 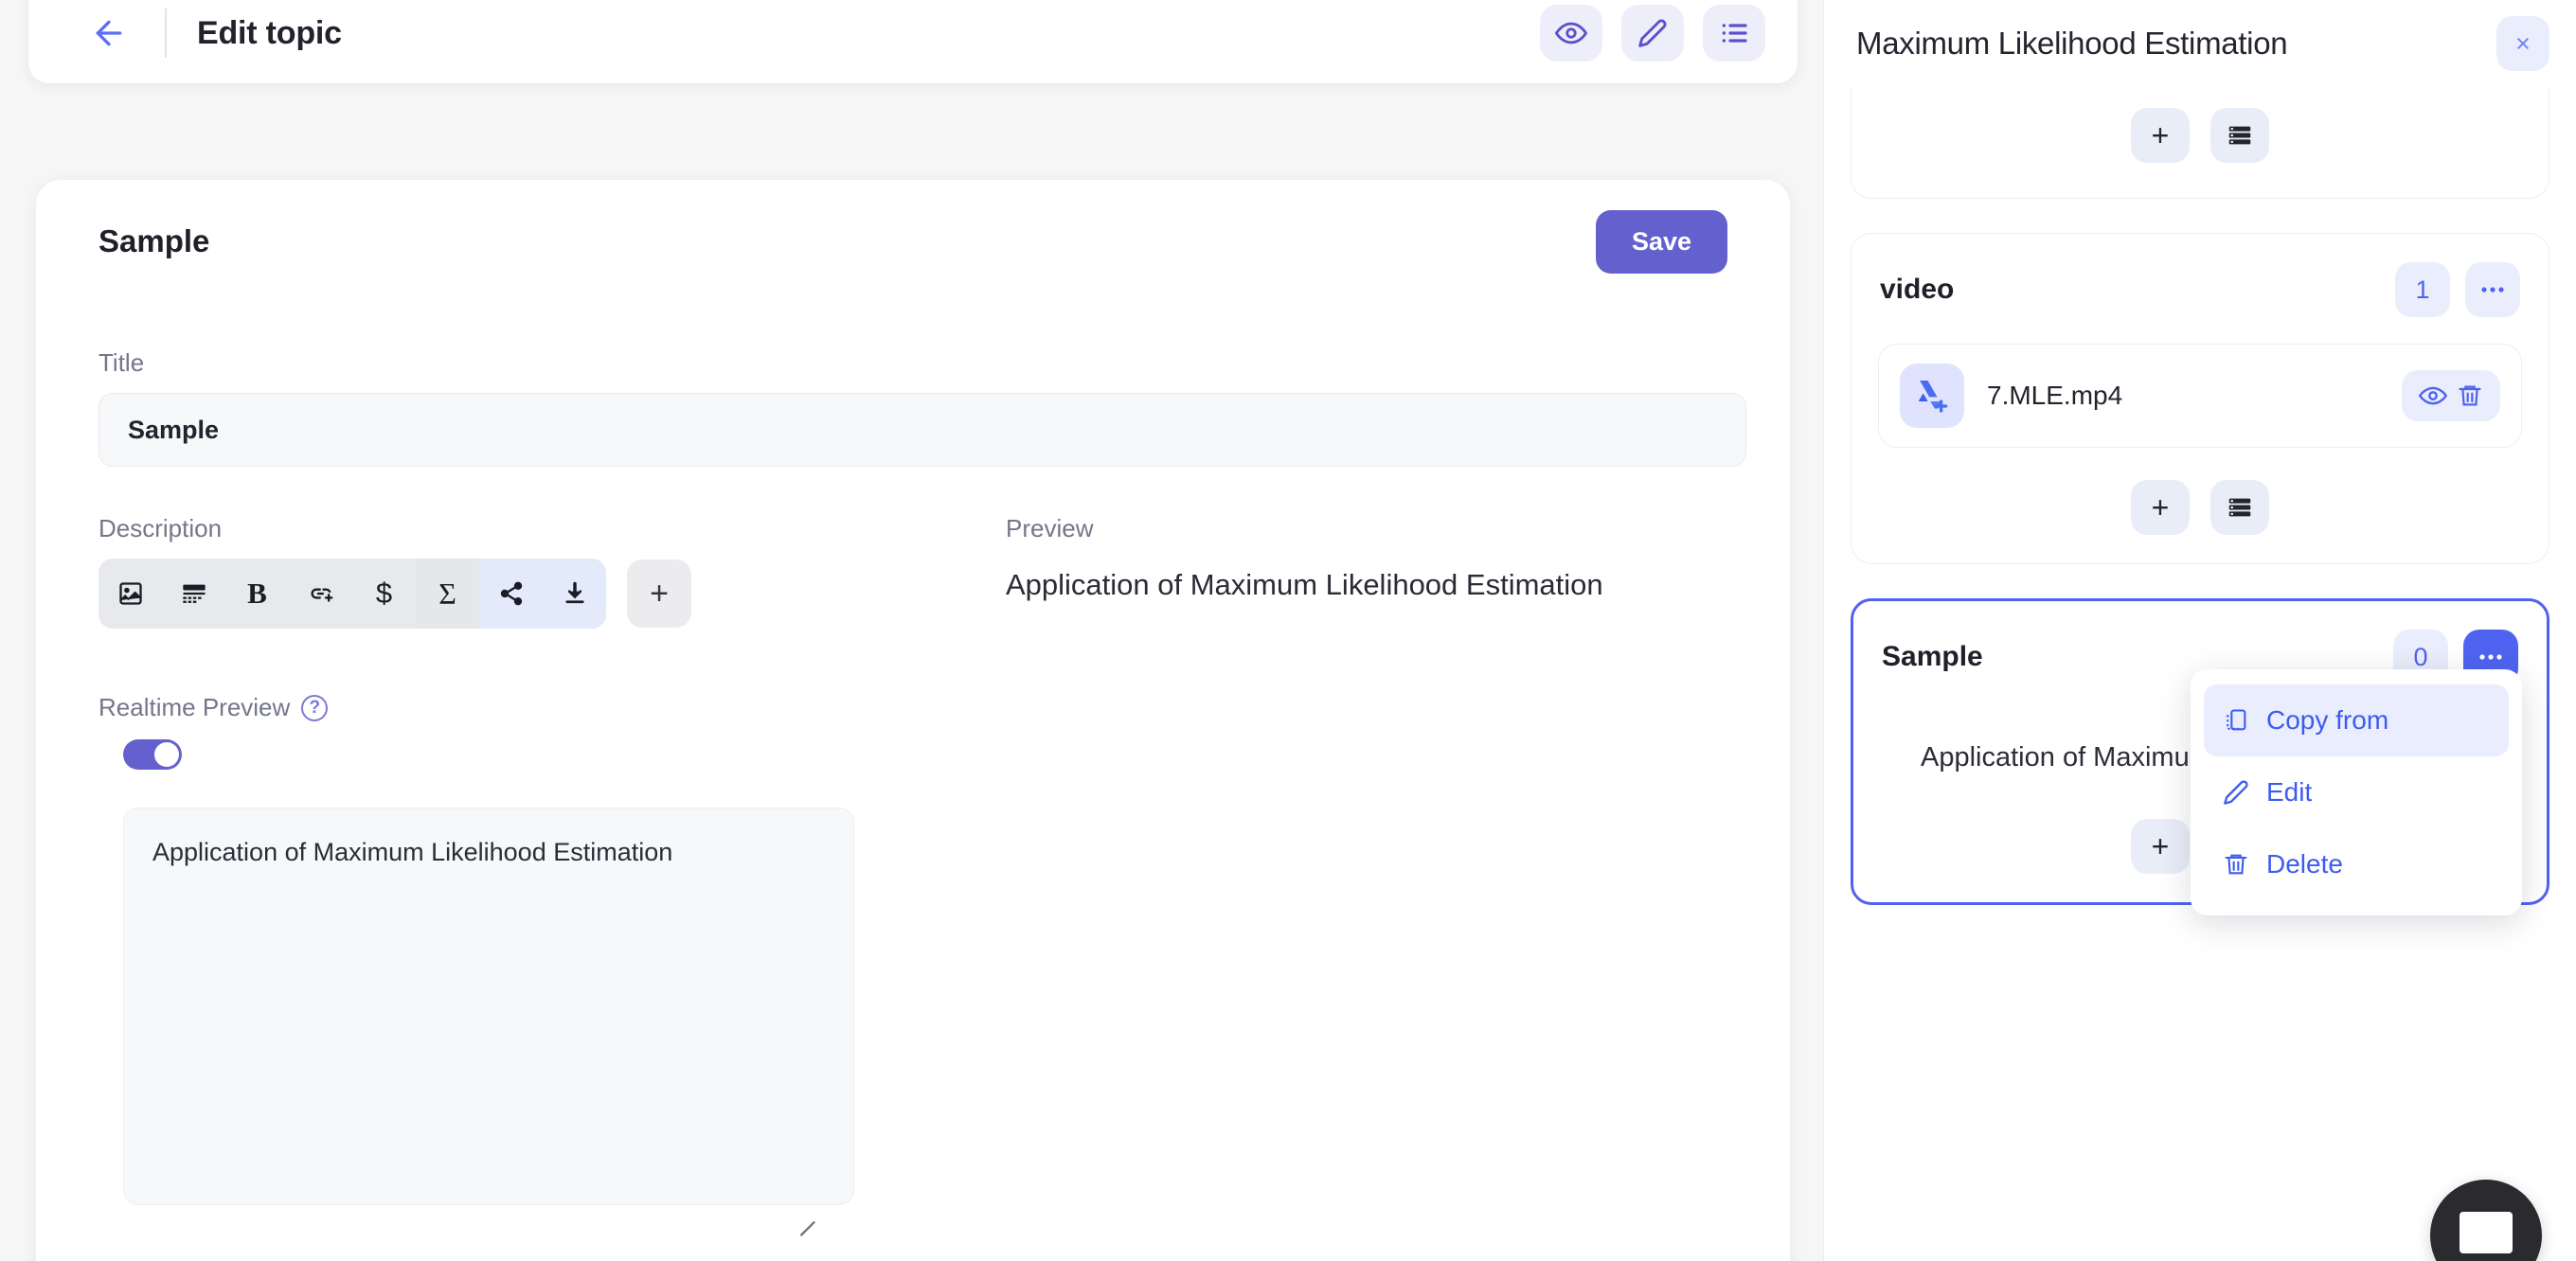 I want to click on dollar-icon: $, so click(x=384, y=593).